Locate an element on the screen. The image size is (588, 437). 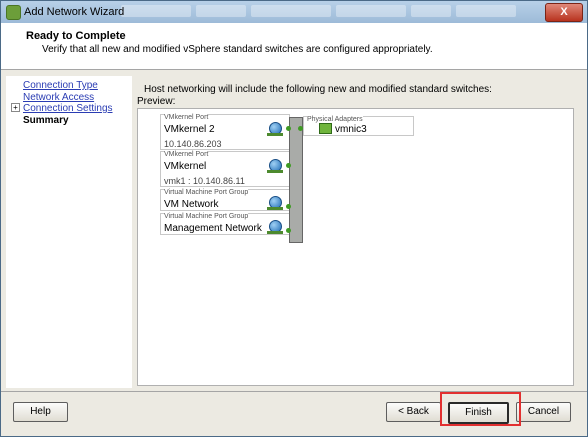
port-group-vmkernel-2: VMkernel Port VMkernel 2 10.140.86.203 is located at coordinates (225, 132).